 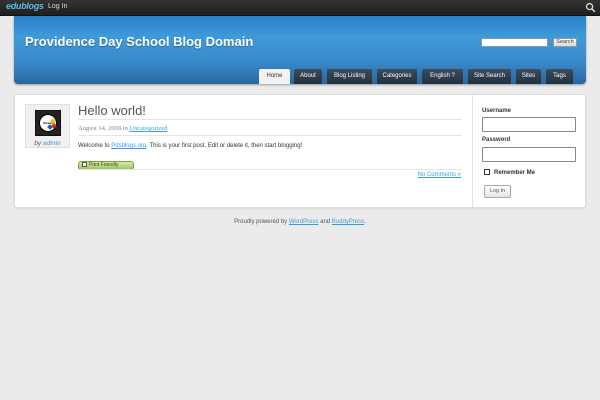 What do you see at coordinates (274, 76) in the screenshot?
I see `tab-home: Home` at bounding box center [274, 76].